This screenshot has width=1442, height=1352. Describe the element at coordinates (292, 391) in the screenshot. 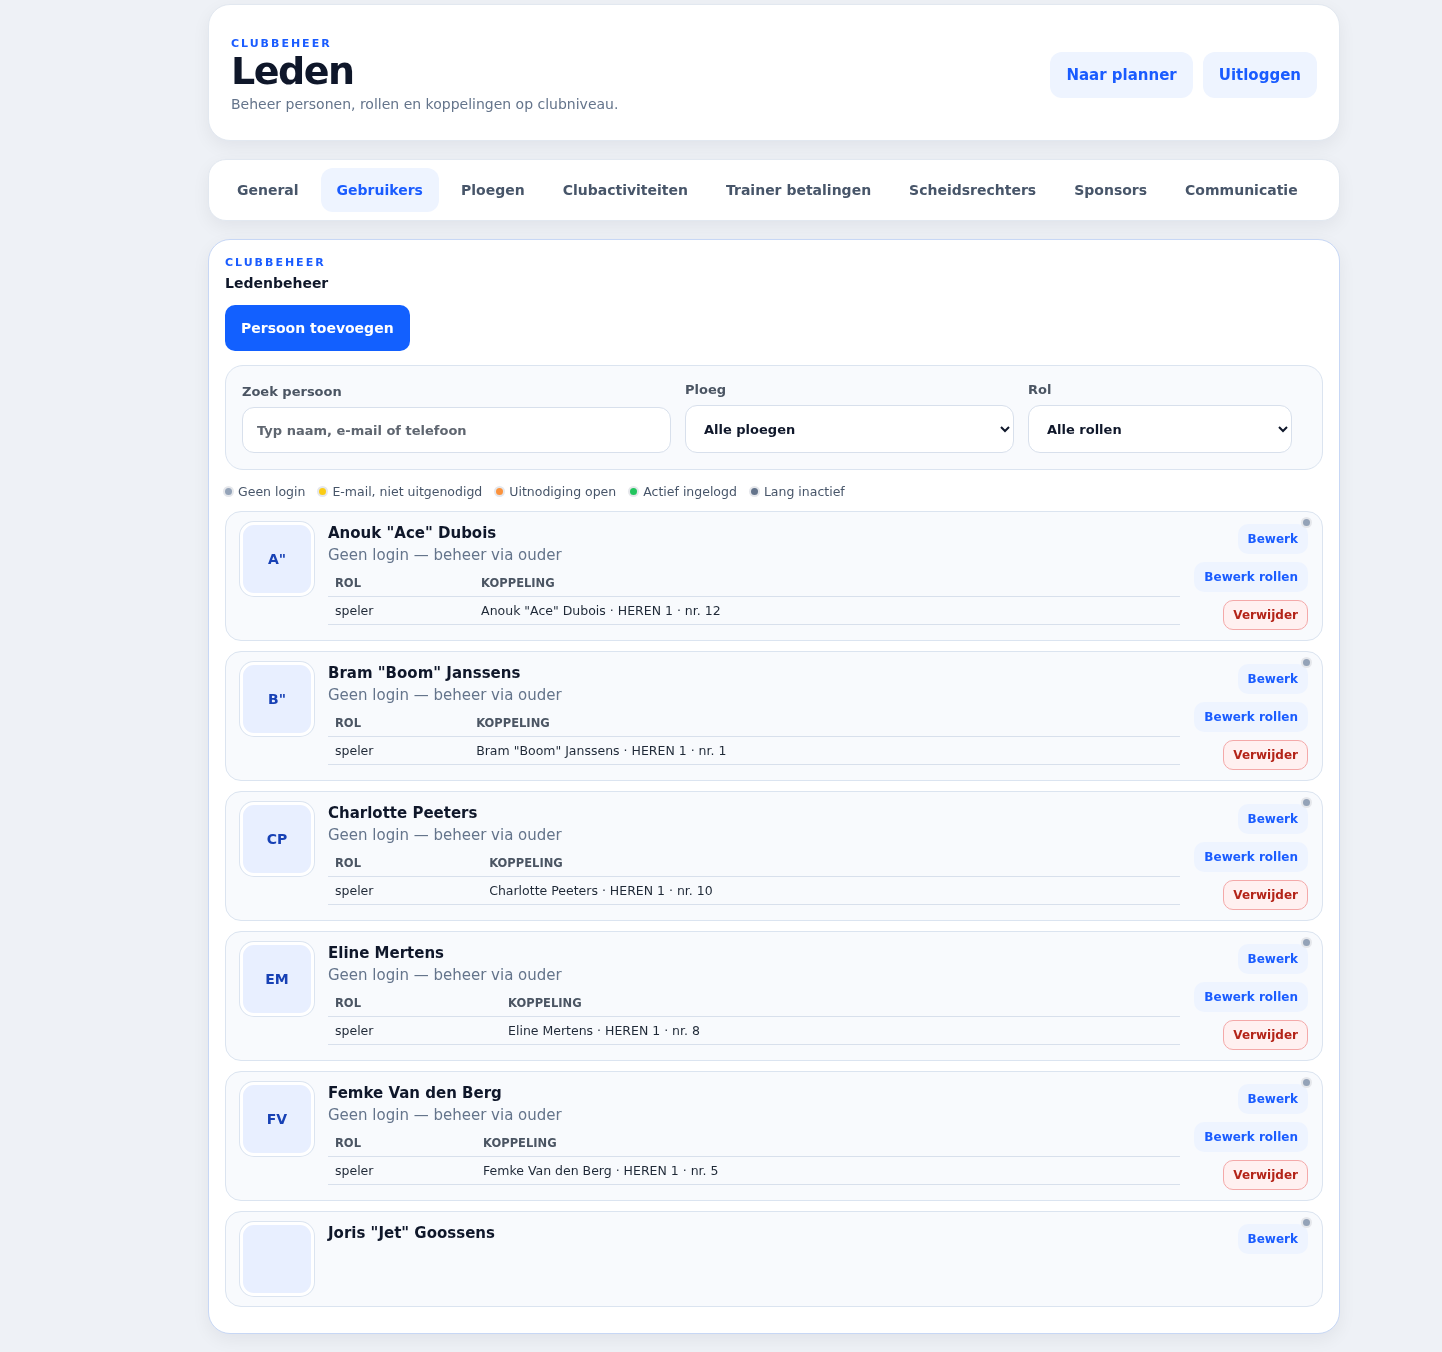

I see `field-label: Zoek persoon` at that location.